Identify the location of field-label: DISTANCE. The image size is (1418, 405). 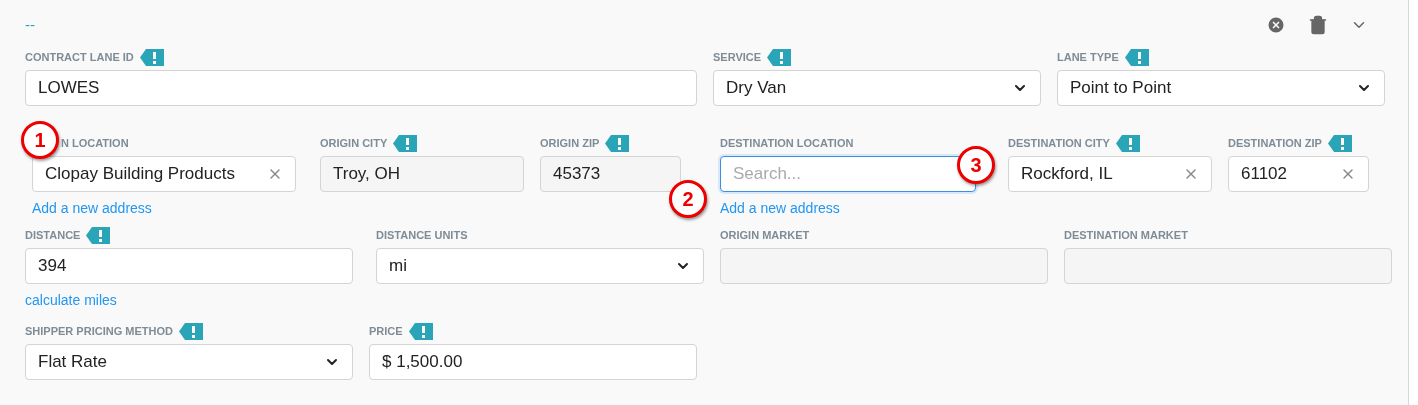
(53, 235).